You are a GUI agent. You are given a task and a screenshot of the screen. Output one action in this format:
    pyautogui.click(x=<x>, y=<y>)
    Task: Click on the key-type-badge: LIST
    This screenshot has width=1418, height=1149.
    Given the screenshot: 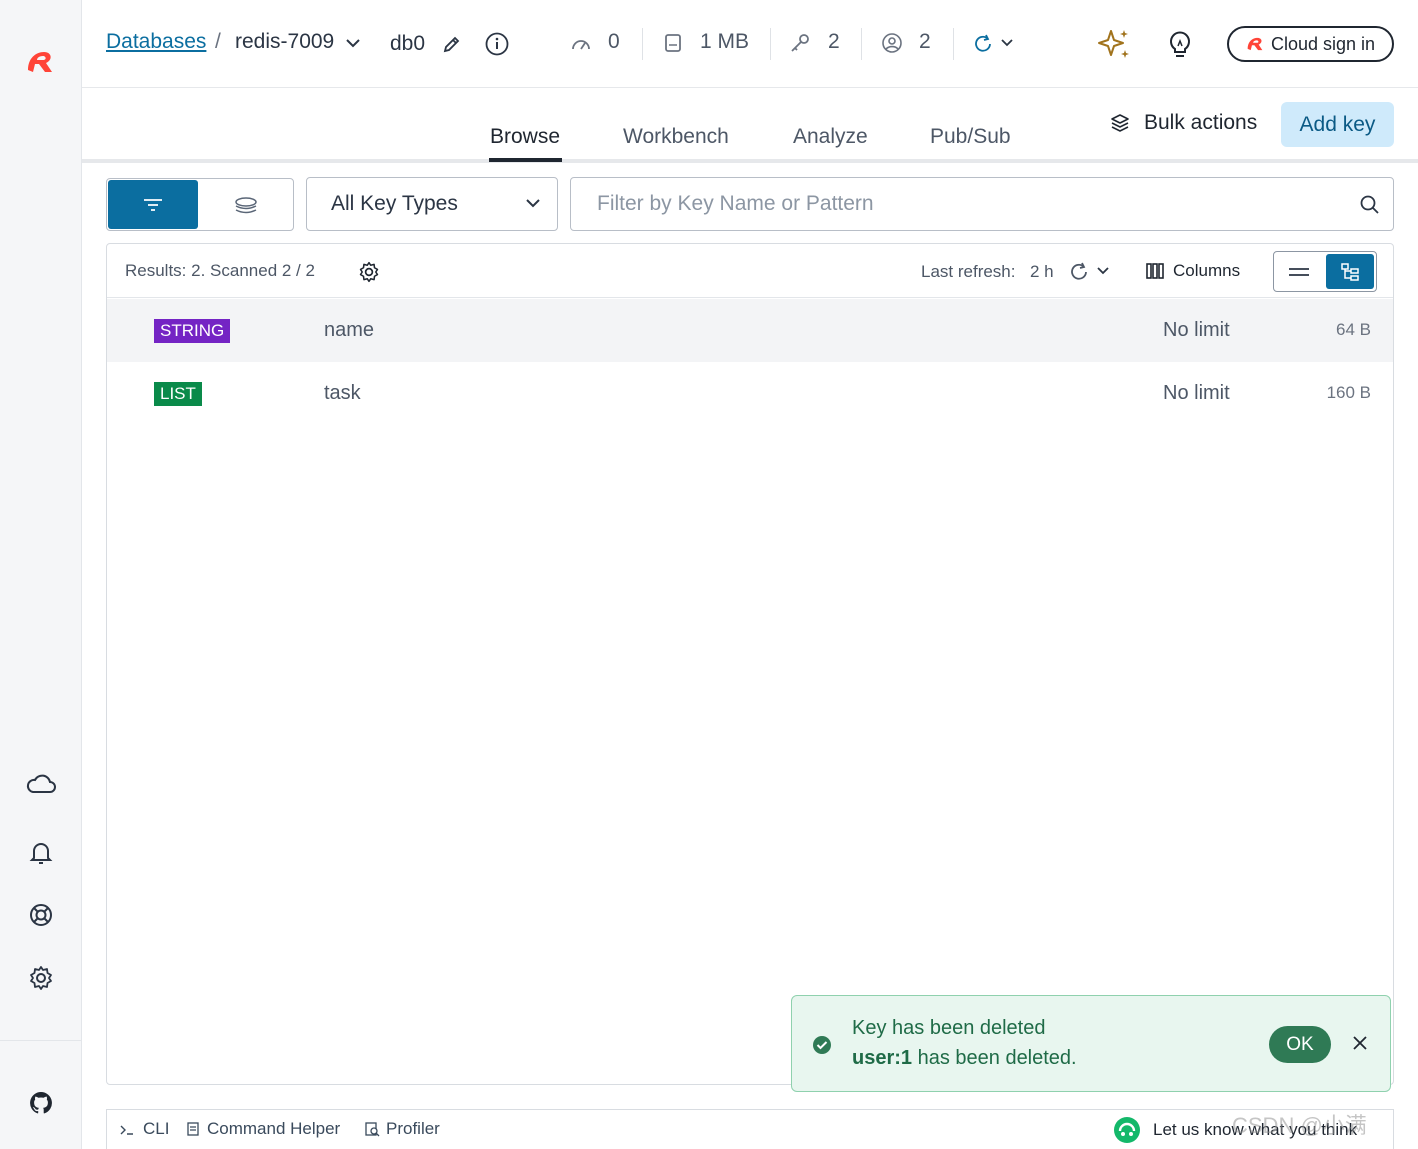 What is the action you would take?
    pyautogui.click(x=178, y=394)
    